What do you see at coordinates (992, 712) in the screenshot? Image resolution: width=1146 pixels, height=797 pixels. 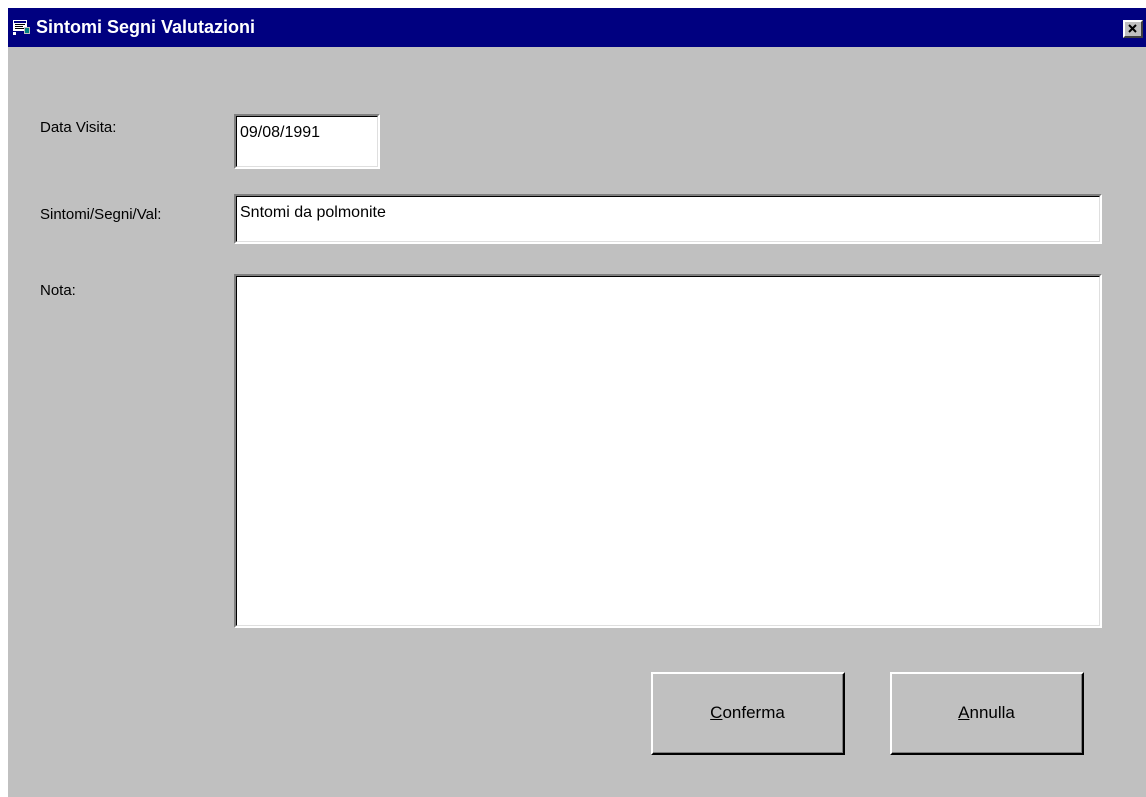 I see `annulla-label: nnulla` at bounding box center [992, 712].